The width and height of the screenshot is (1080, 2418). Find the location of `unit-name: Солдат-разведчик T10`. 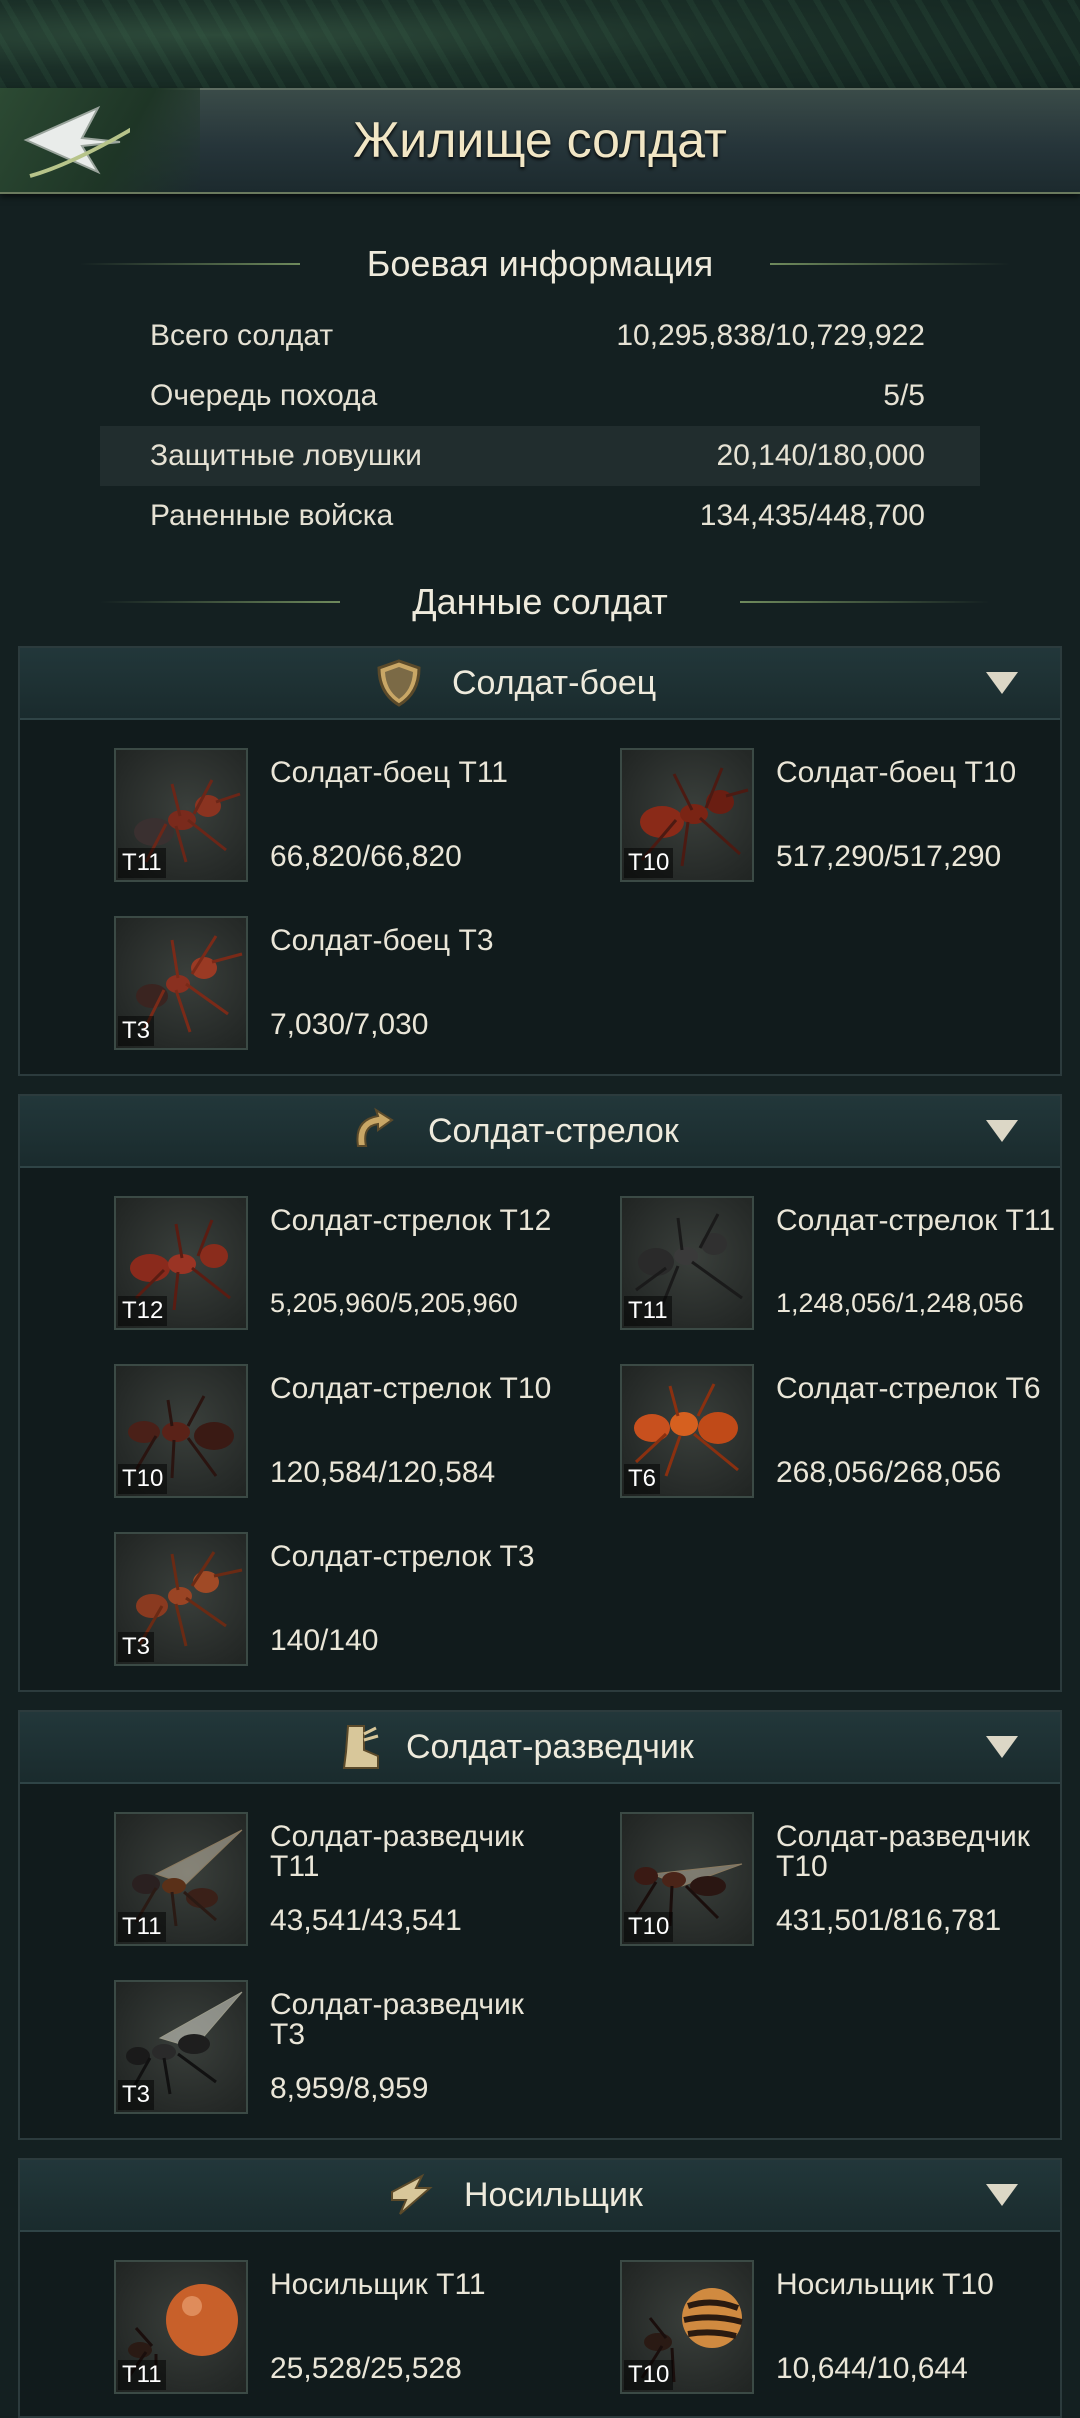

unit-name: Солдат-разведчик T10 is located at coordinates (903, 1851).